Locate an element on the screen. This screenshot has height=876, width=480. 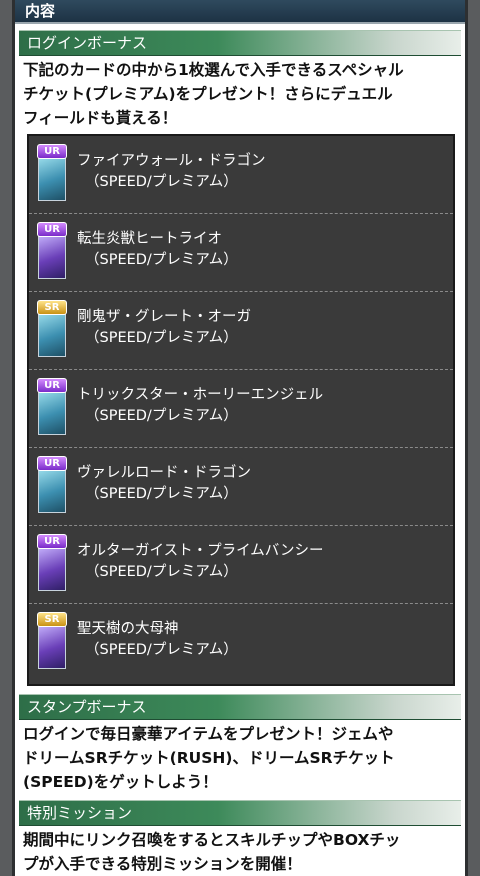
special-mission-heading: 特別ミッション is located at coordinates (240, 813).